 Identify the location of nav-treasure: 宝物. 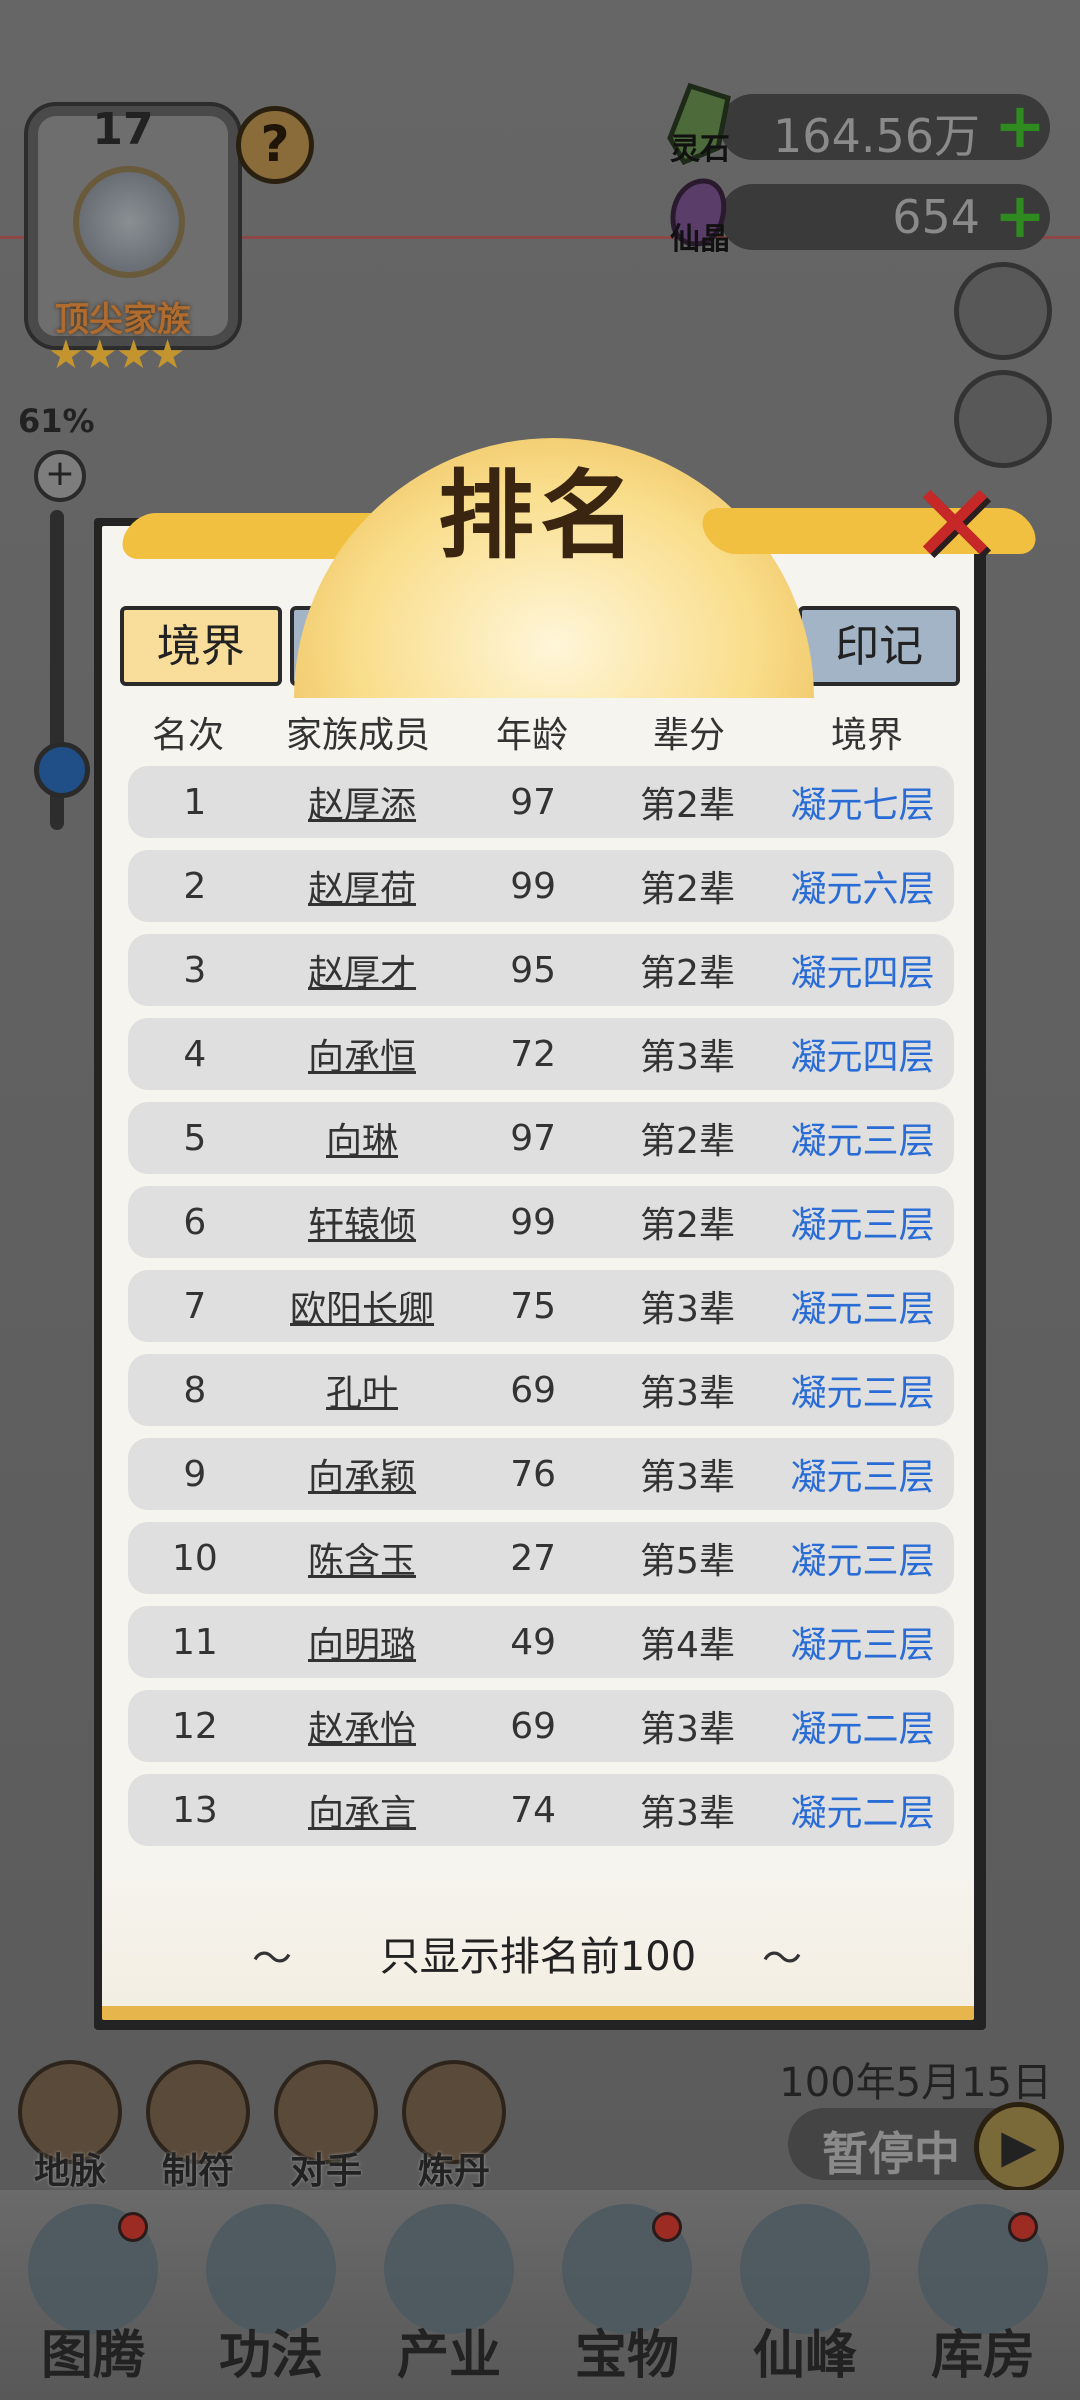
(627, 2295).